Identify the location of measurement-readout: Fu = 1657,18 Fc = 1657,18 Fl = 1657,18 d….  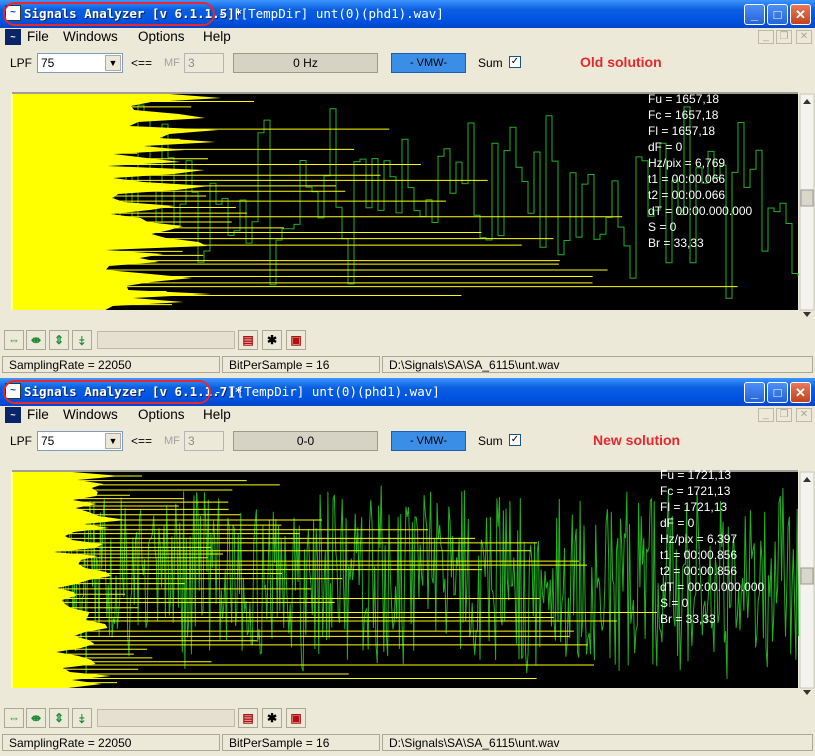
(700, 171).